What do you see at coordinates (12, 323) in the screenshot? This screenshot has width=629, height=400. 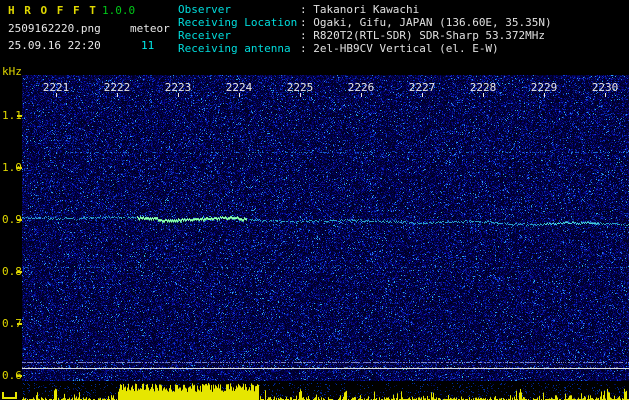 I see `freq-tick-label: 0.7` at bounding box center [12, 323].